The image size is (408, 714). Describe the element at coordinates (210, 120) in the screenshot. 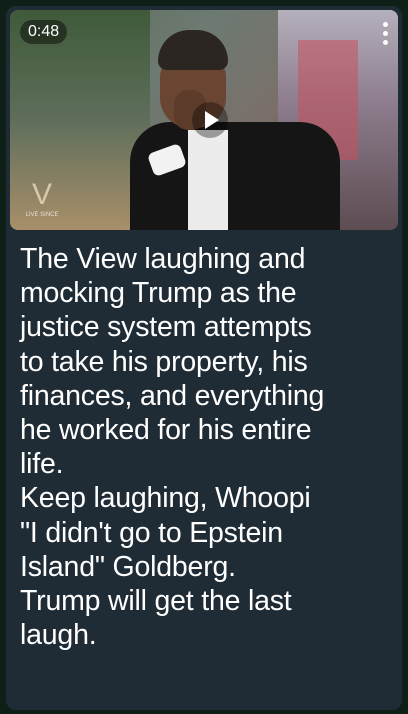

I see `play-icon` at that location.